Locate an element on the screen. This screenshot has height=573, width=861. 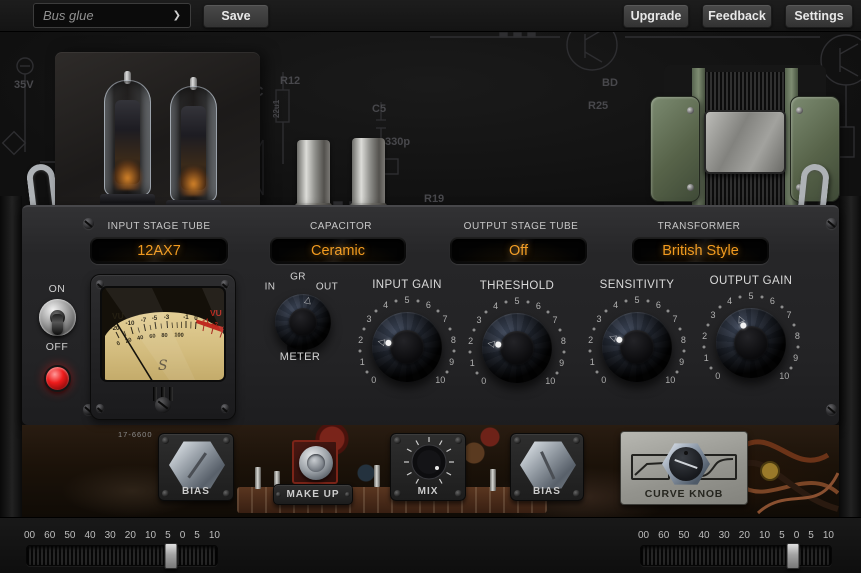
vu-tick: 0 is located at coordinates (196, 318).